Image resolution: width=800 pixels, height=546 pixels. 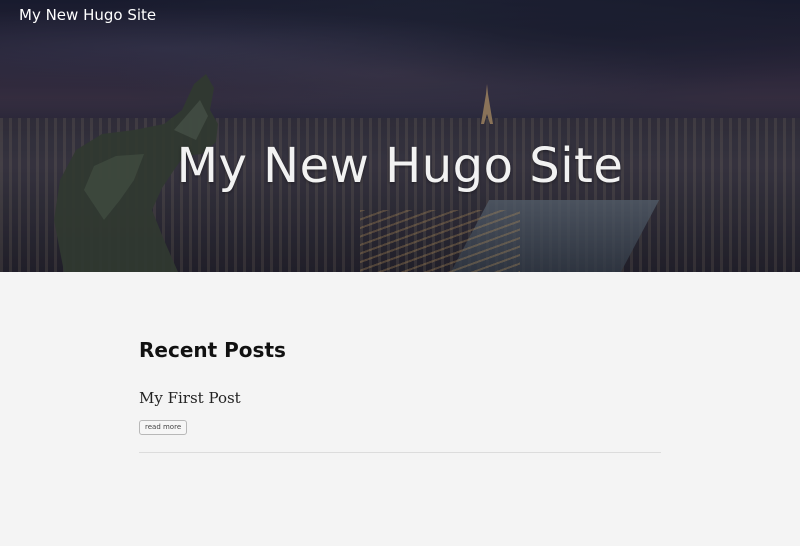 I want to click on post-divider, so click(x=400, y=452).